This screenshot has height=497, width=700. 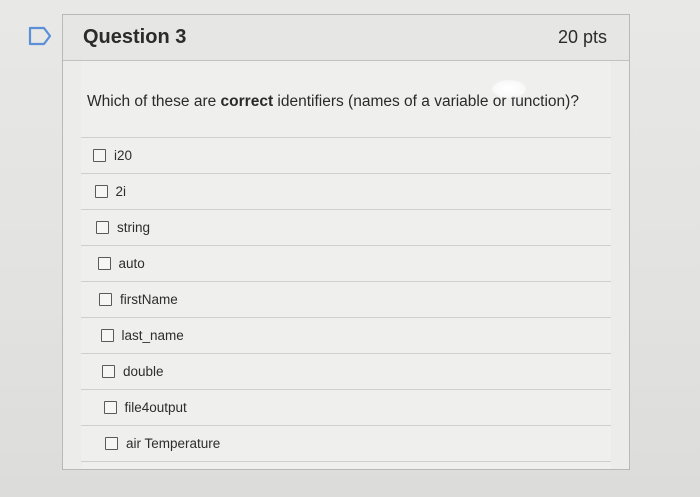 What do you see at coordinates (247, 101) in the screenshot?
I see `prompt-emphasis: correct` at bounding box center [247, 101].